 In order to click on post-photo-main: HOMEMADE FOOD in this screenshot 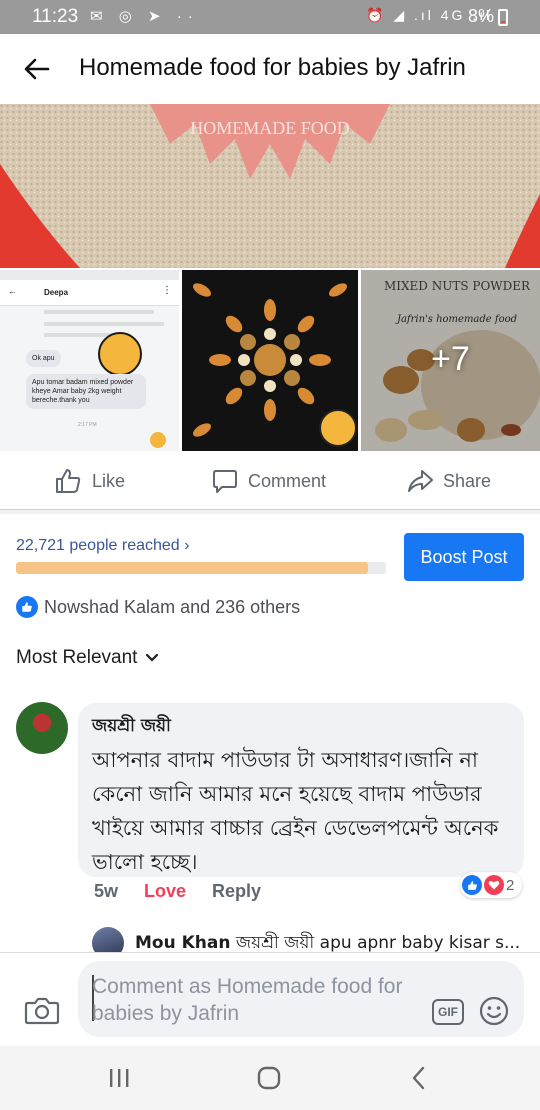, I will do `click(270, 186)`.